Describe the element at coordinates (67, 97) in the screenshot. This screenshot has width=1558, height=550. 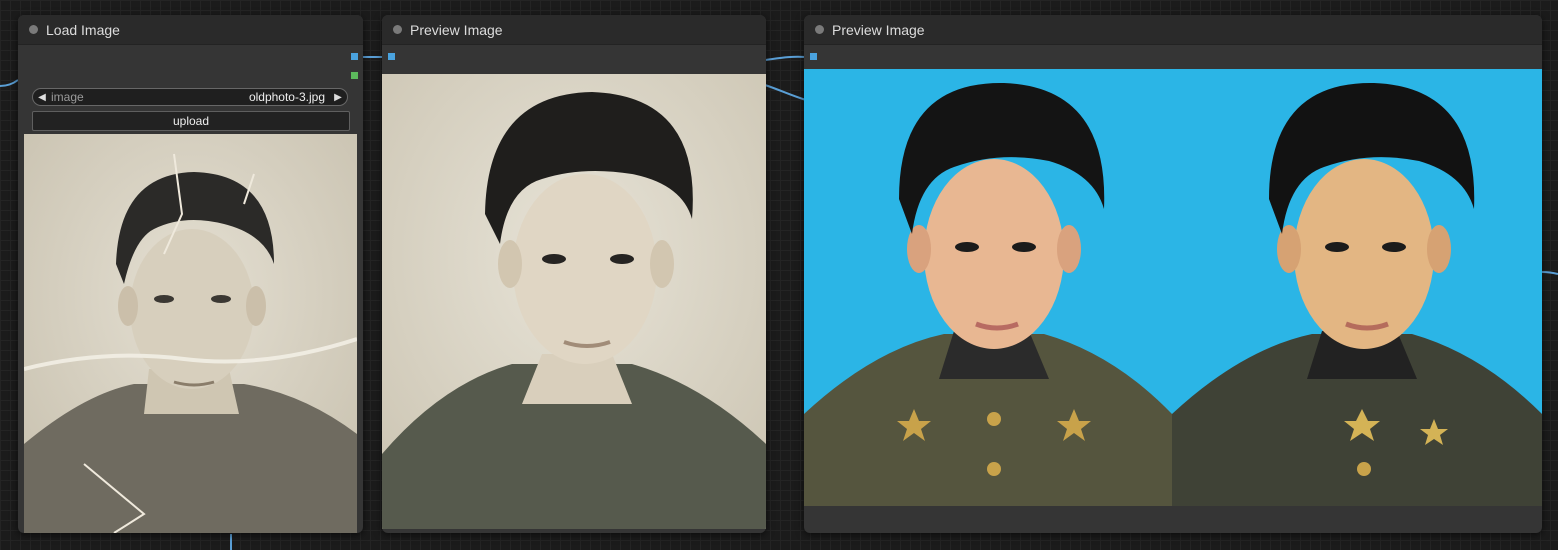
I see `image-widget-label: image` at that location.